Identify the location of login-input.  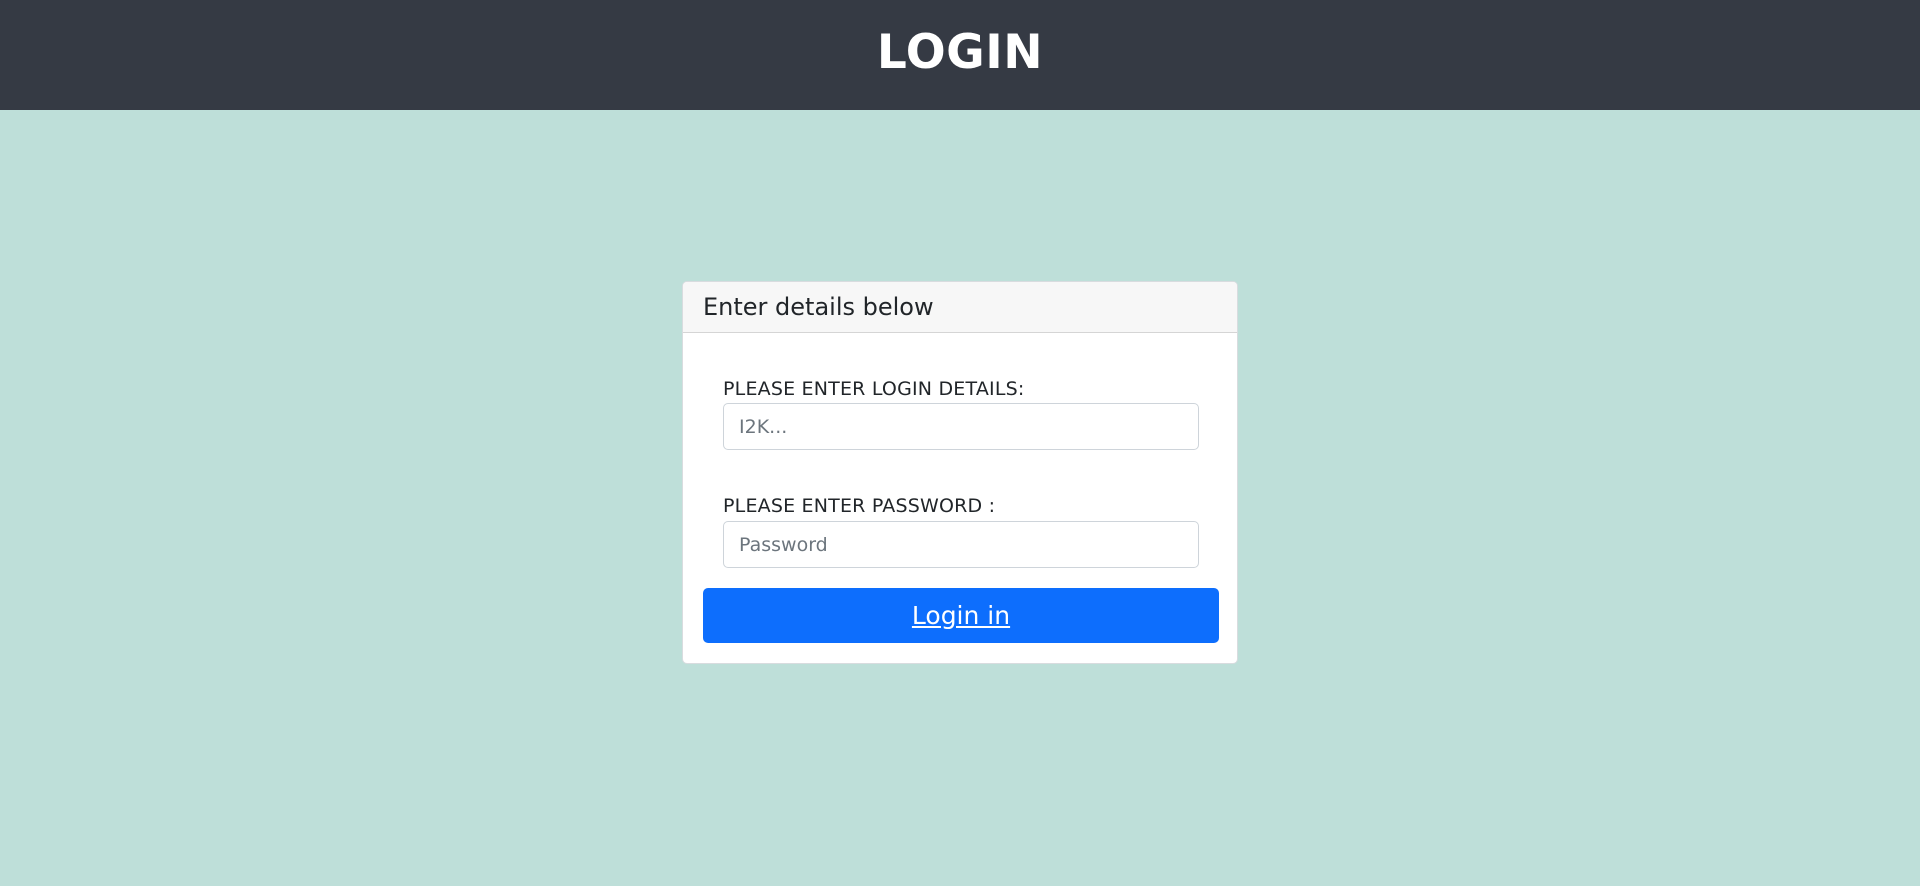
(961, 426).